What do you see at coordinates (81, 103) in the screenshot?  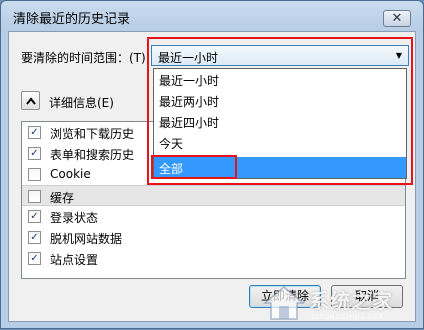 I see `details-label: 详细信息(E)` at bounding box center [81, 103].